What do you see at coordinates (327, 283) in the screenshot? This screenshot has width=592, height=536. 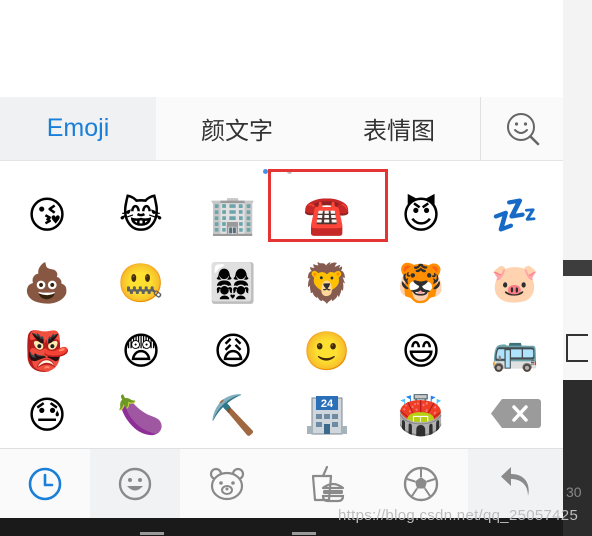 I see `emoji-lion: 🦁` at bounding box center [327, 283].